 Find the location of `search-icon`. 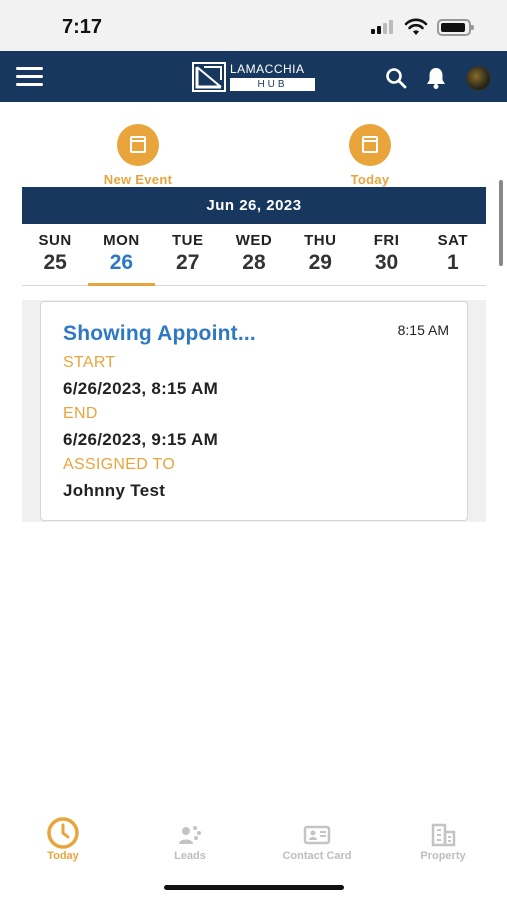

search-icon is located at coordinates (396, 78).